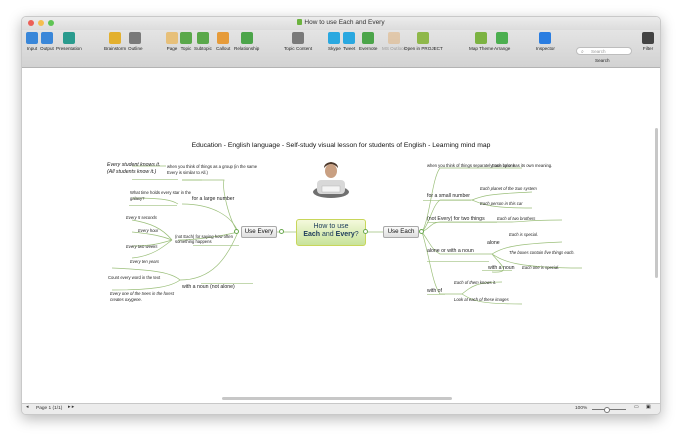 This screenshot has height=441, width=680. Describe the element at coordinates (141, 246) in the screenshot. I see `note-every-two-weeks: Every two weeks` at that location.